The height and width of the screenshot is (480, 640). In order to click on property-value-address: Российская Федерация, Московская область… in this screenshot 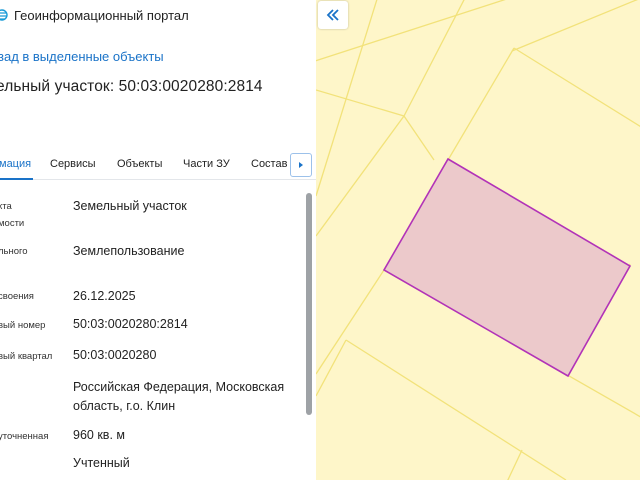, I will do `click(179, 396)`.